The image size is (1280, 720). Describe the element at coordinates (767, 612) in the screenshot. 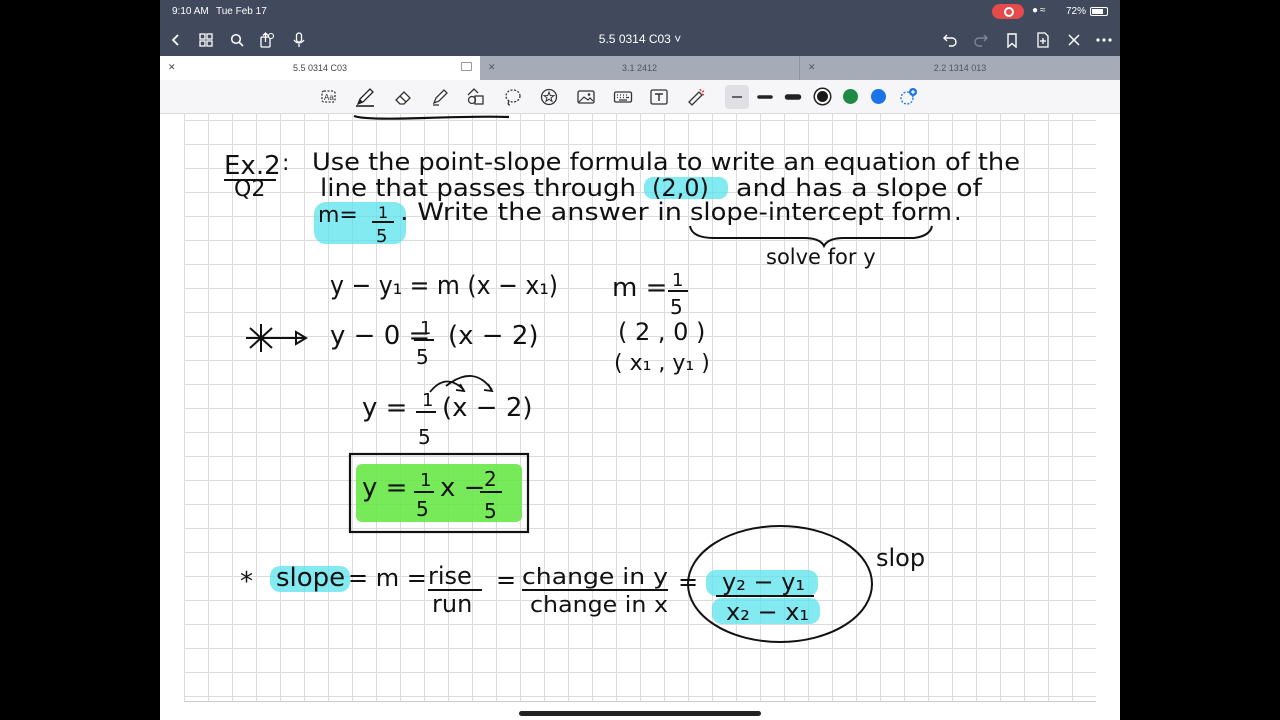

I see `definition-x-diff: x₂ − x₁` at that location.